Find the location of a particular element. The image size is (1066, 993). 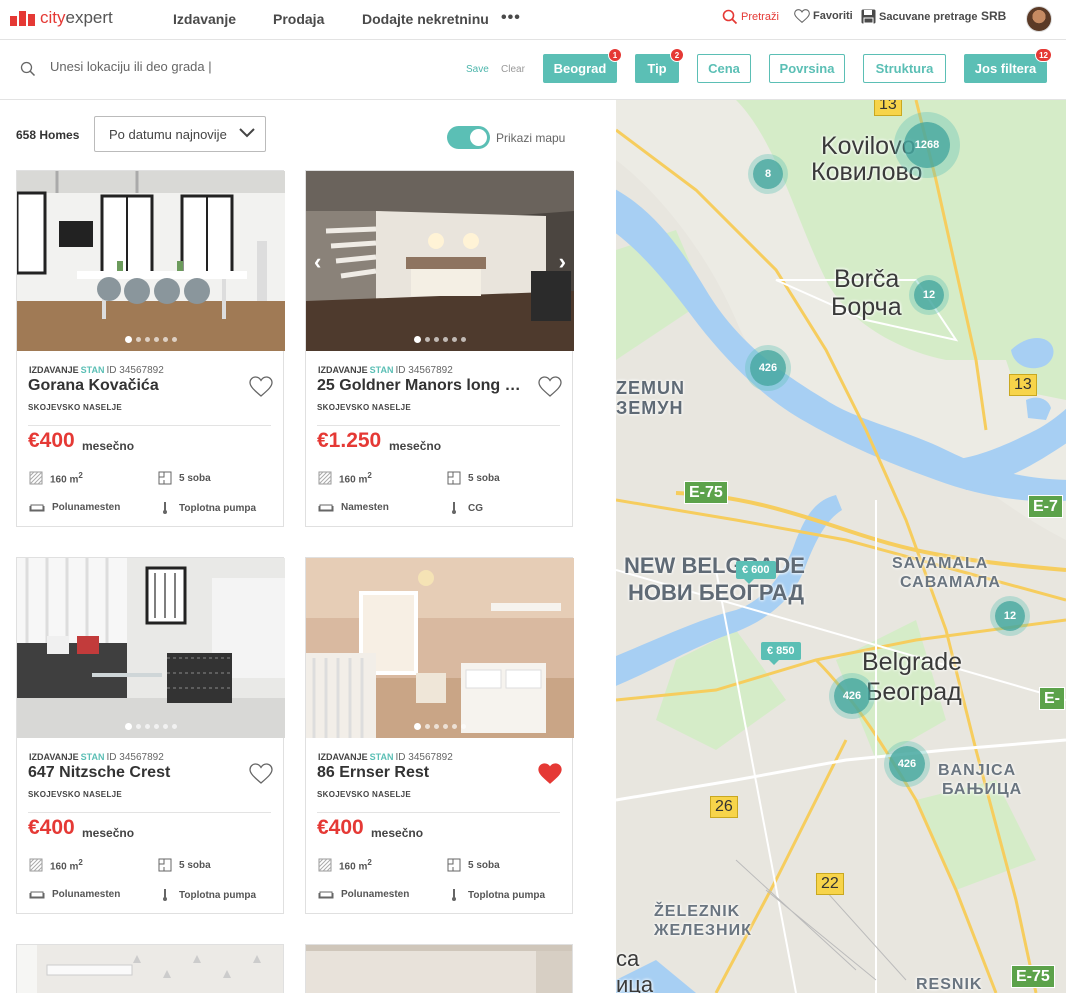

user-avatar is located at coordinates (1039, 19).